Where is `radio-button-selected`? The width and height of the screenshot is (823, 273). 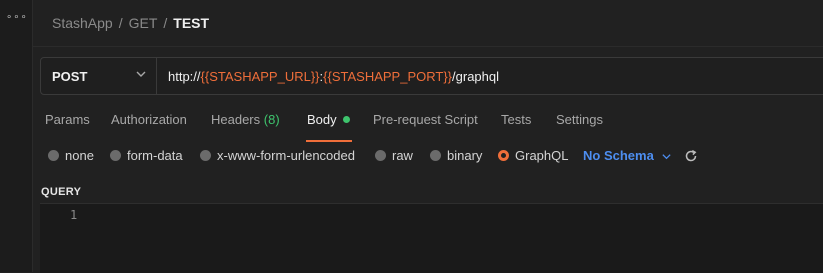
radio-button-selected is located at coordinates (503, 155).